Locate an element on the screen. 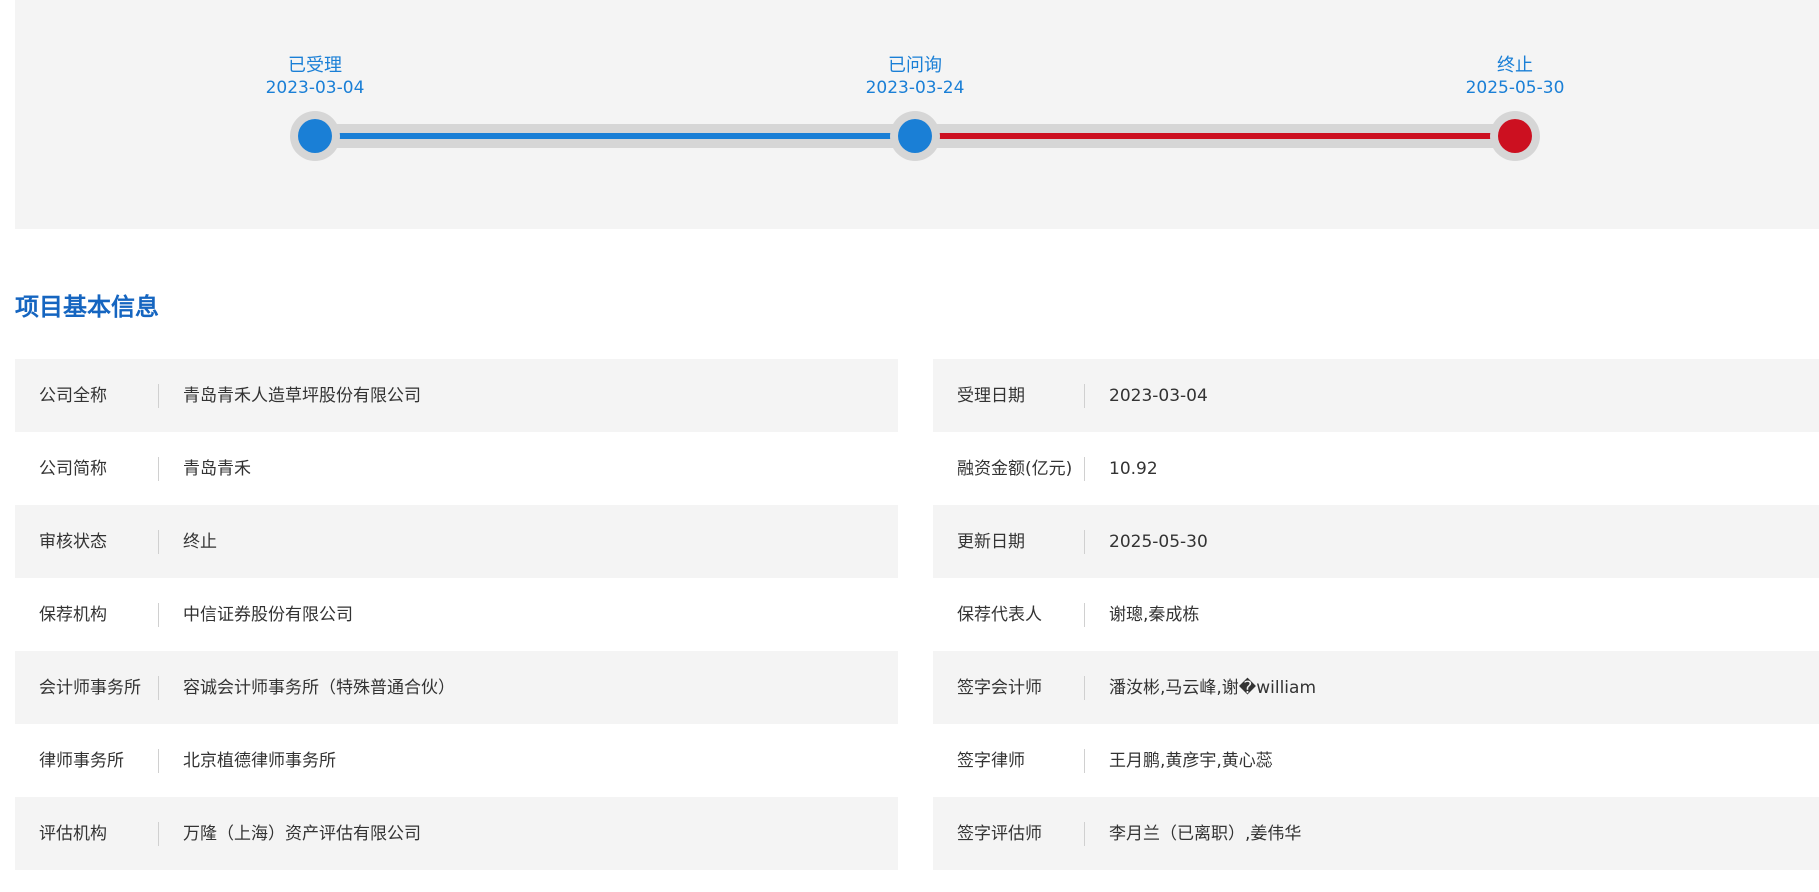  info-value: 李月兰（已离职）,姜伟华 is located at coordinates (1205, 833).